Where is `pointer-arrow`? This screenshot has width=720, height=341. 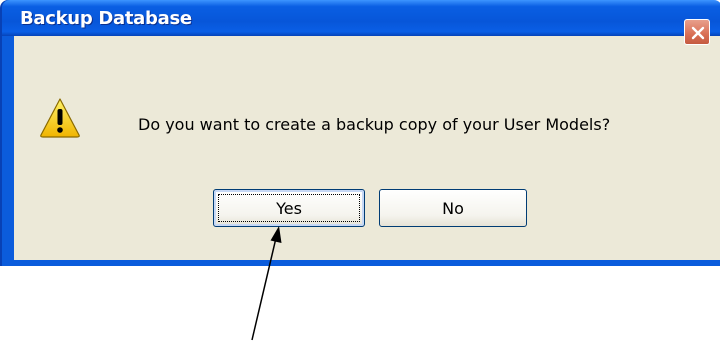 pointer-arrow is located at coordinates (266, 283).